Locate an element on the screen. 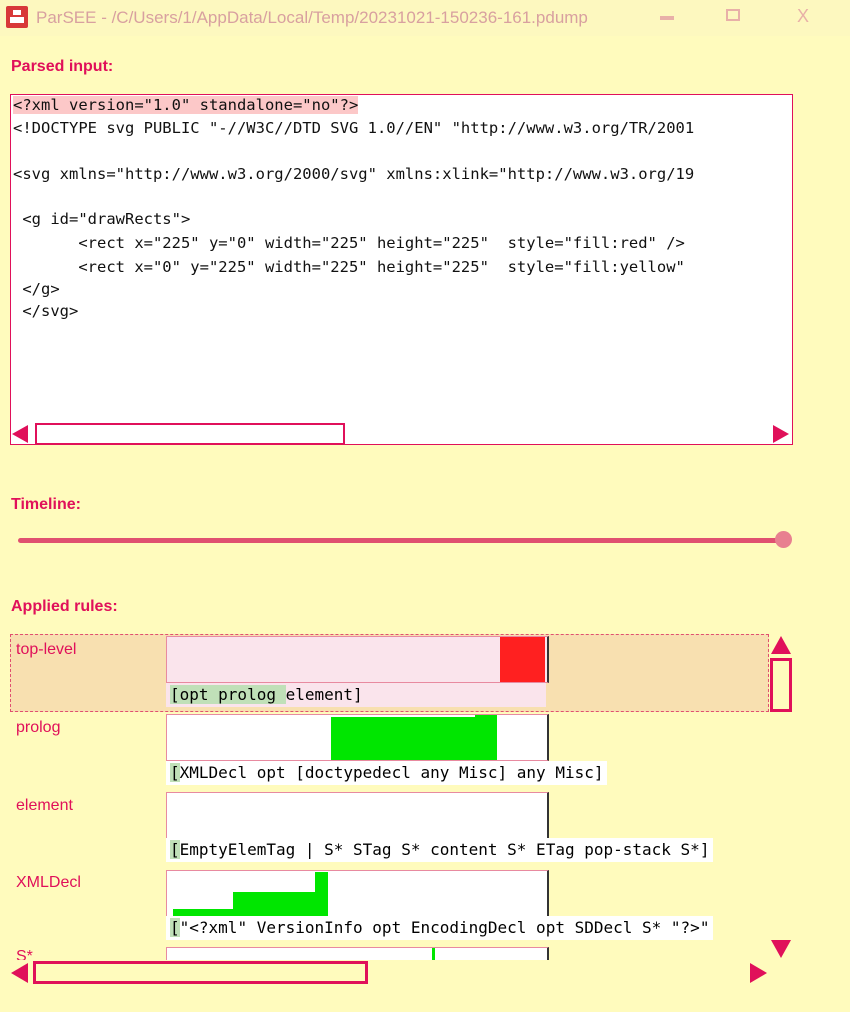 This screenshot has width=850, height=1012. rule-name: S* is located at coordinates (24, 954).